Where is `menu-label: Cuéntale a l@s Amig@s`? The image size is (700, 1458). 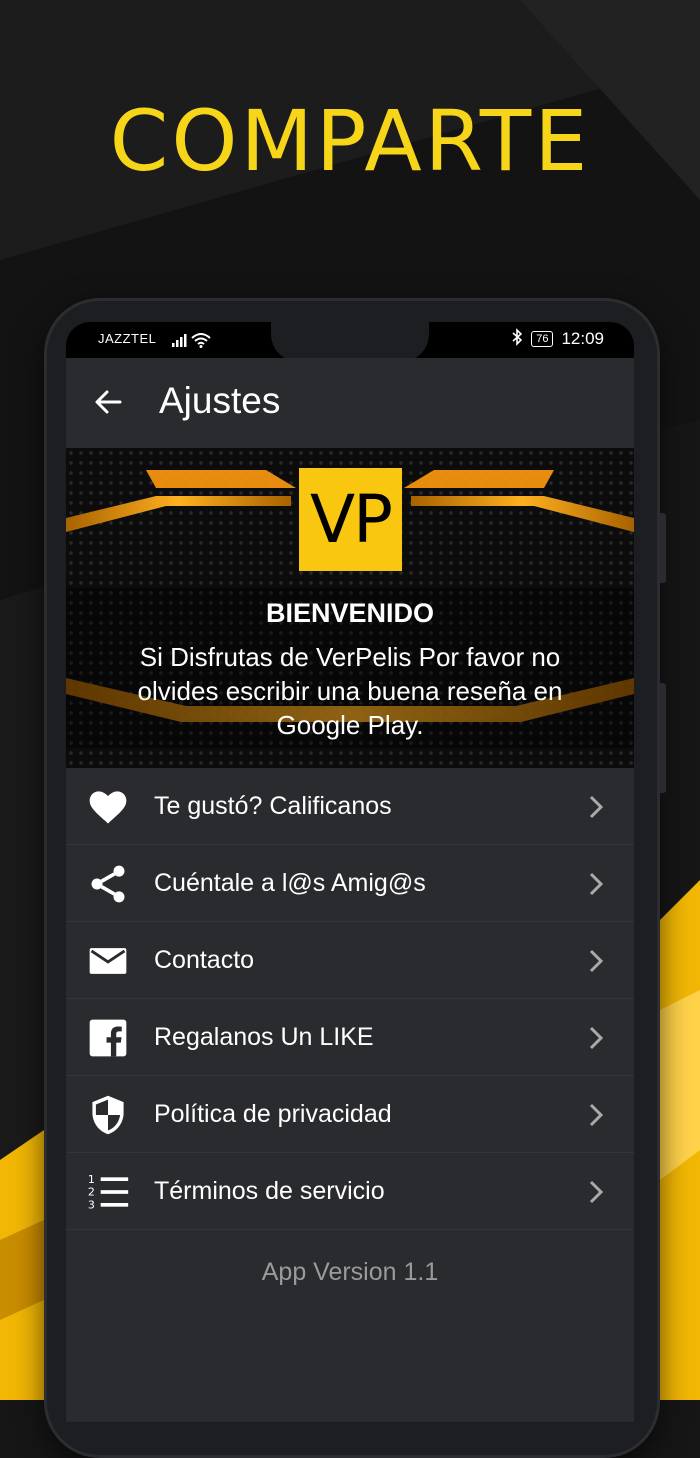 menu-label: Cuéntale a l@s Amig@s is located at coordinates (290, 883).